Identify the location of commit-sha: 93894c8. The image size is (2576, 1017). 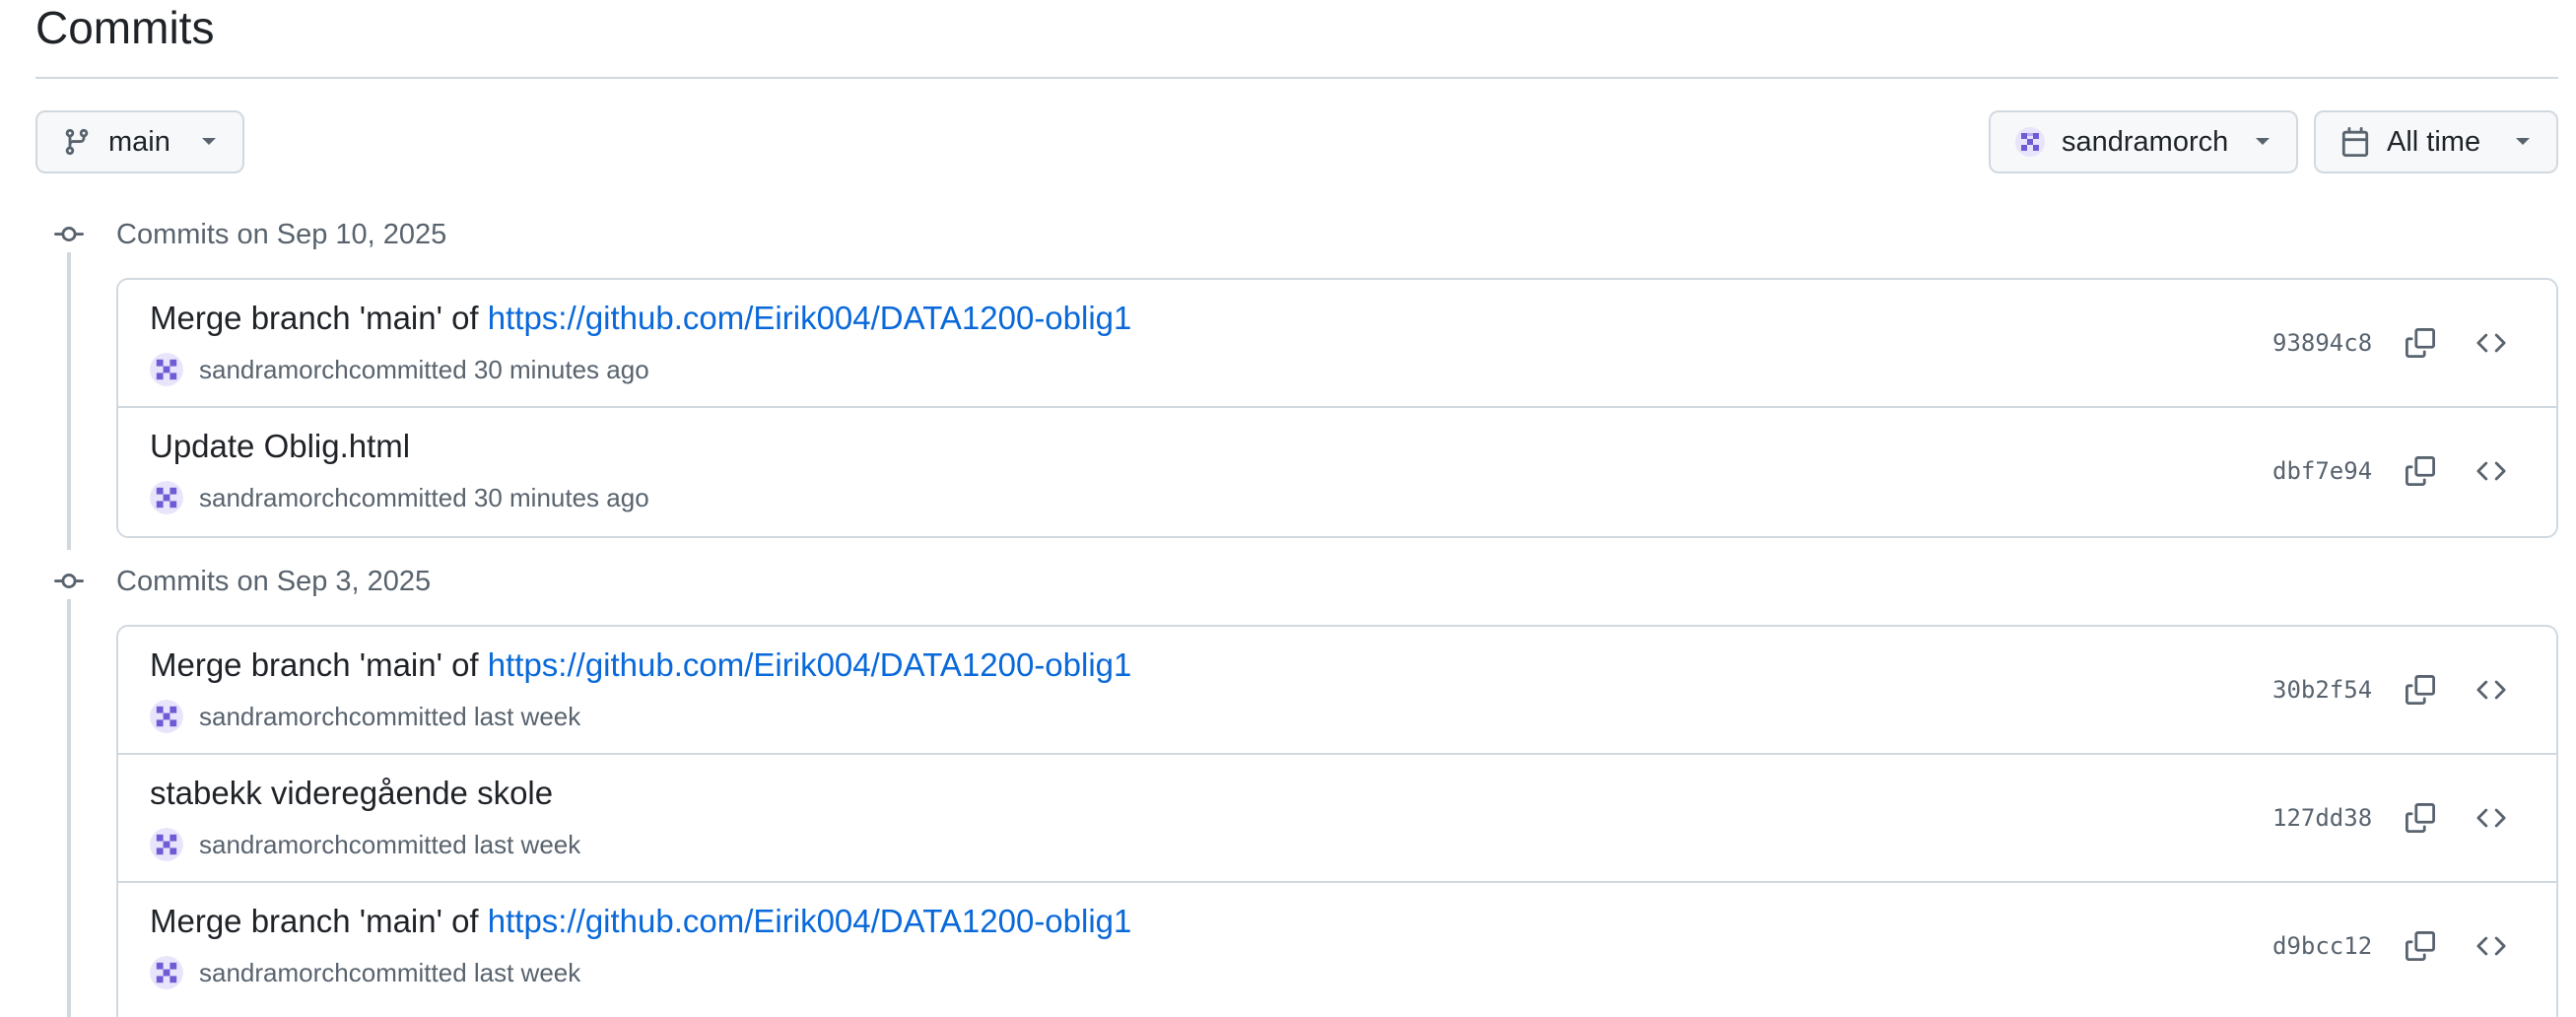
(2322, 343).